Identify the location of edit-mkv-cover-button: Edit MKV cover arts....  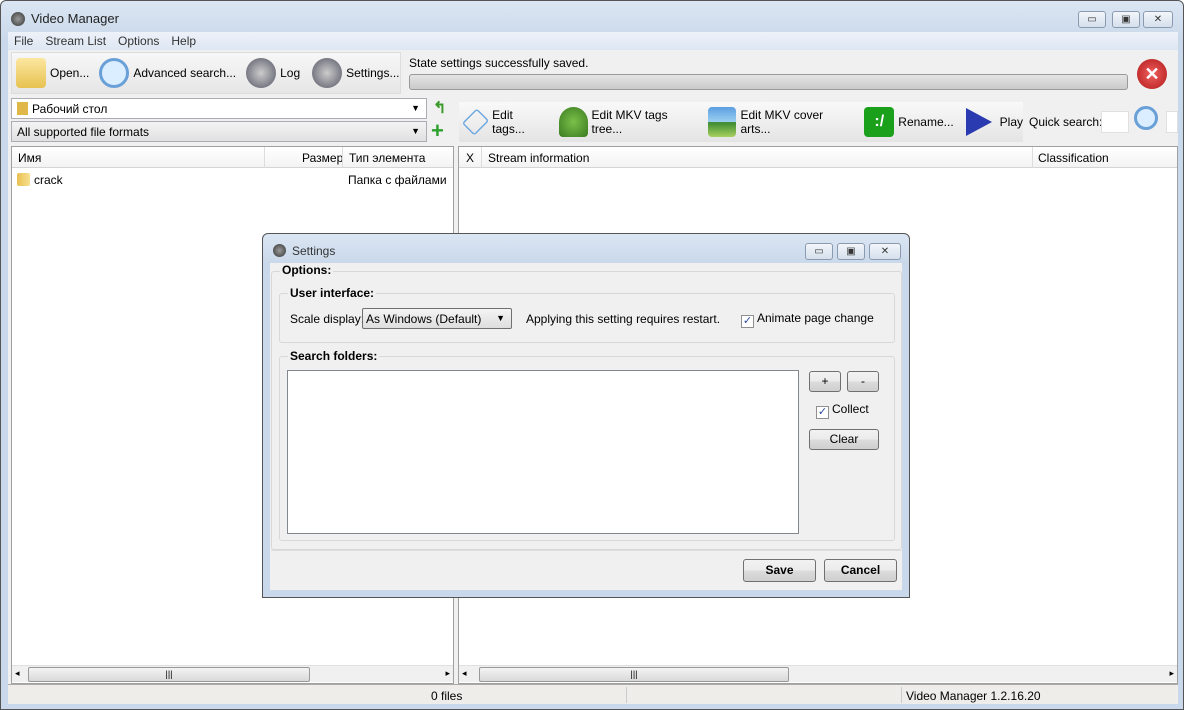
(780, 122).